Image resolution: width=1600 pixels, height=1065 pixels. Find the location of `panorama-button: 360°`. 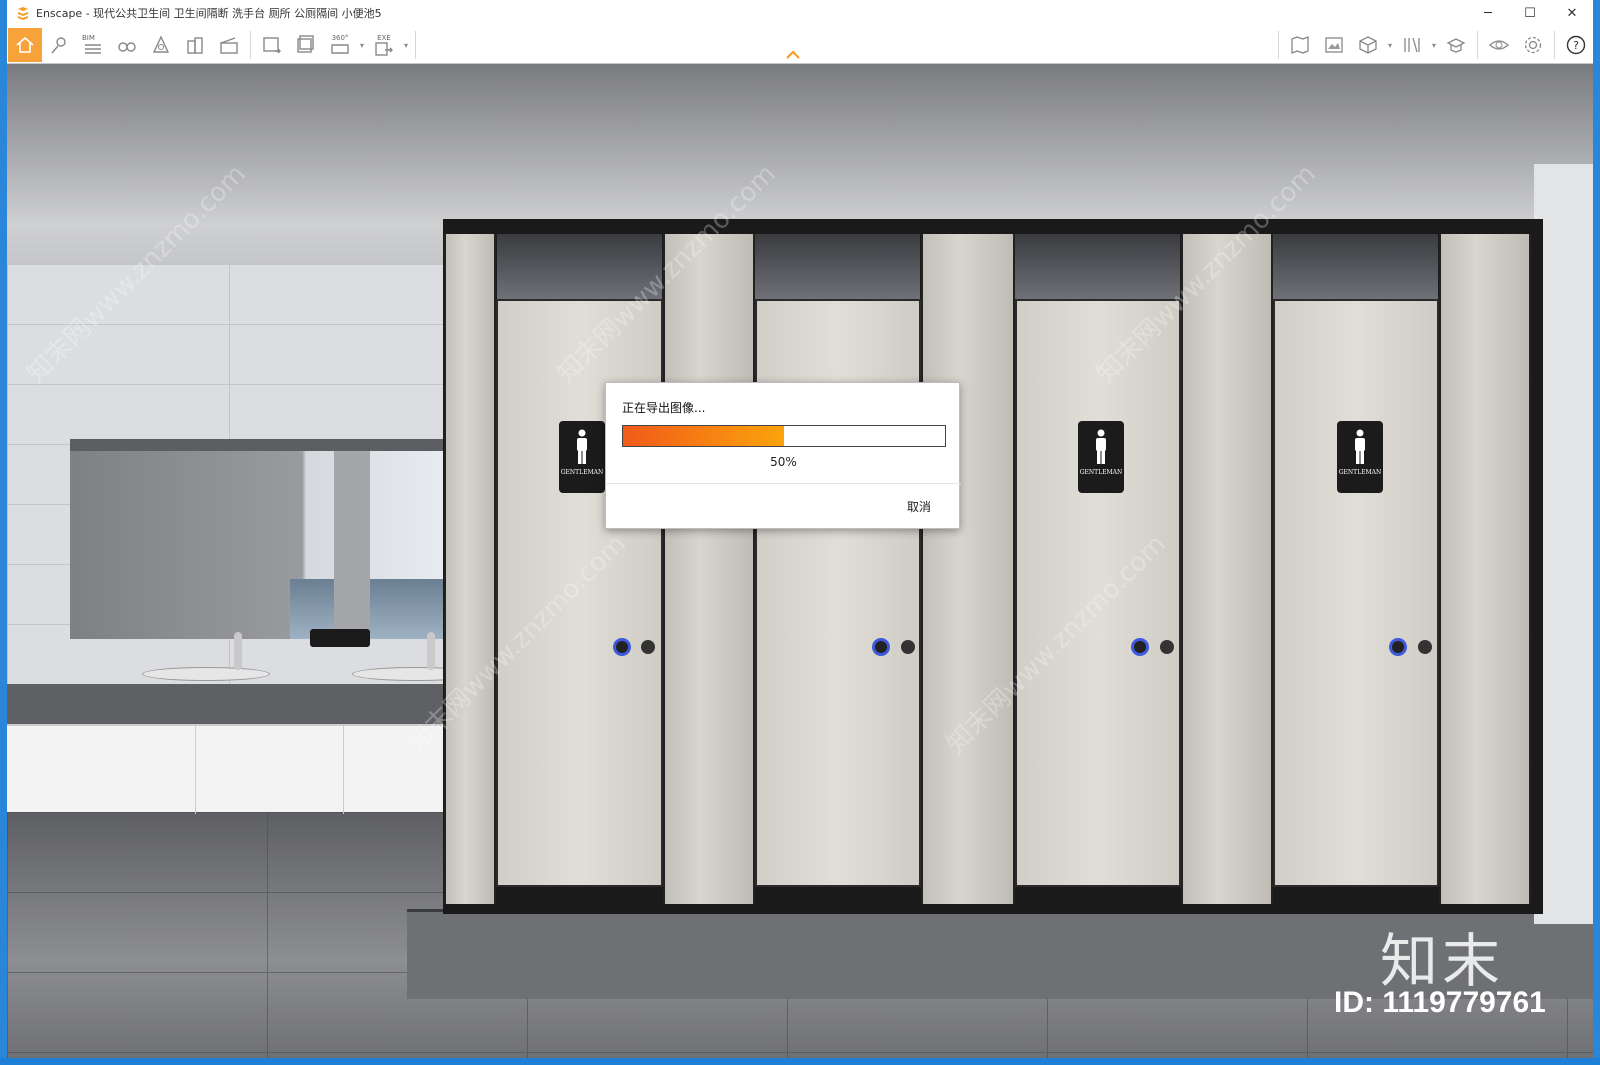

panorama-button: 360° is located at coordinates (340, 45).